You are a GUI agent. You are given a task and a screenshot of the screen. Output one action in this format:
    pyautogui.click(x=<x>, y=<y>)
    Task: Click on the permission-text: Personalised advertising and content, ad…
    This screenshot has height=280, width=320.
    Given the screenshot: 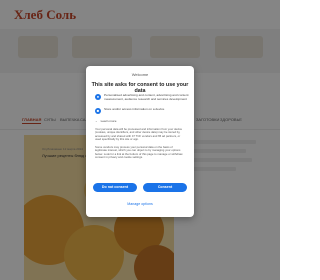 What is the action you would take?
    pyautogui.click(x=146, y=97)
    